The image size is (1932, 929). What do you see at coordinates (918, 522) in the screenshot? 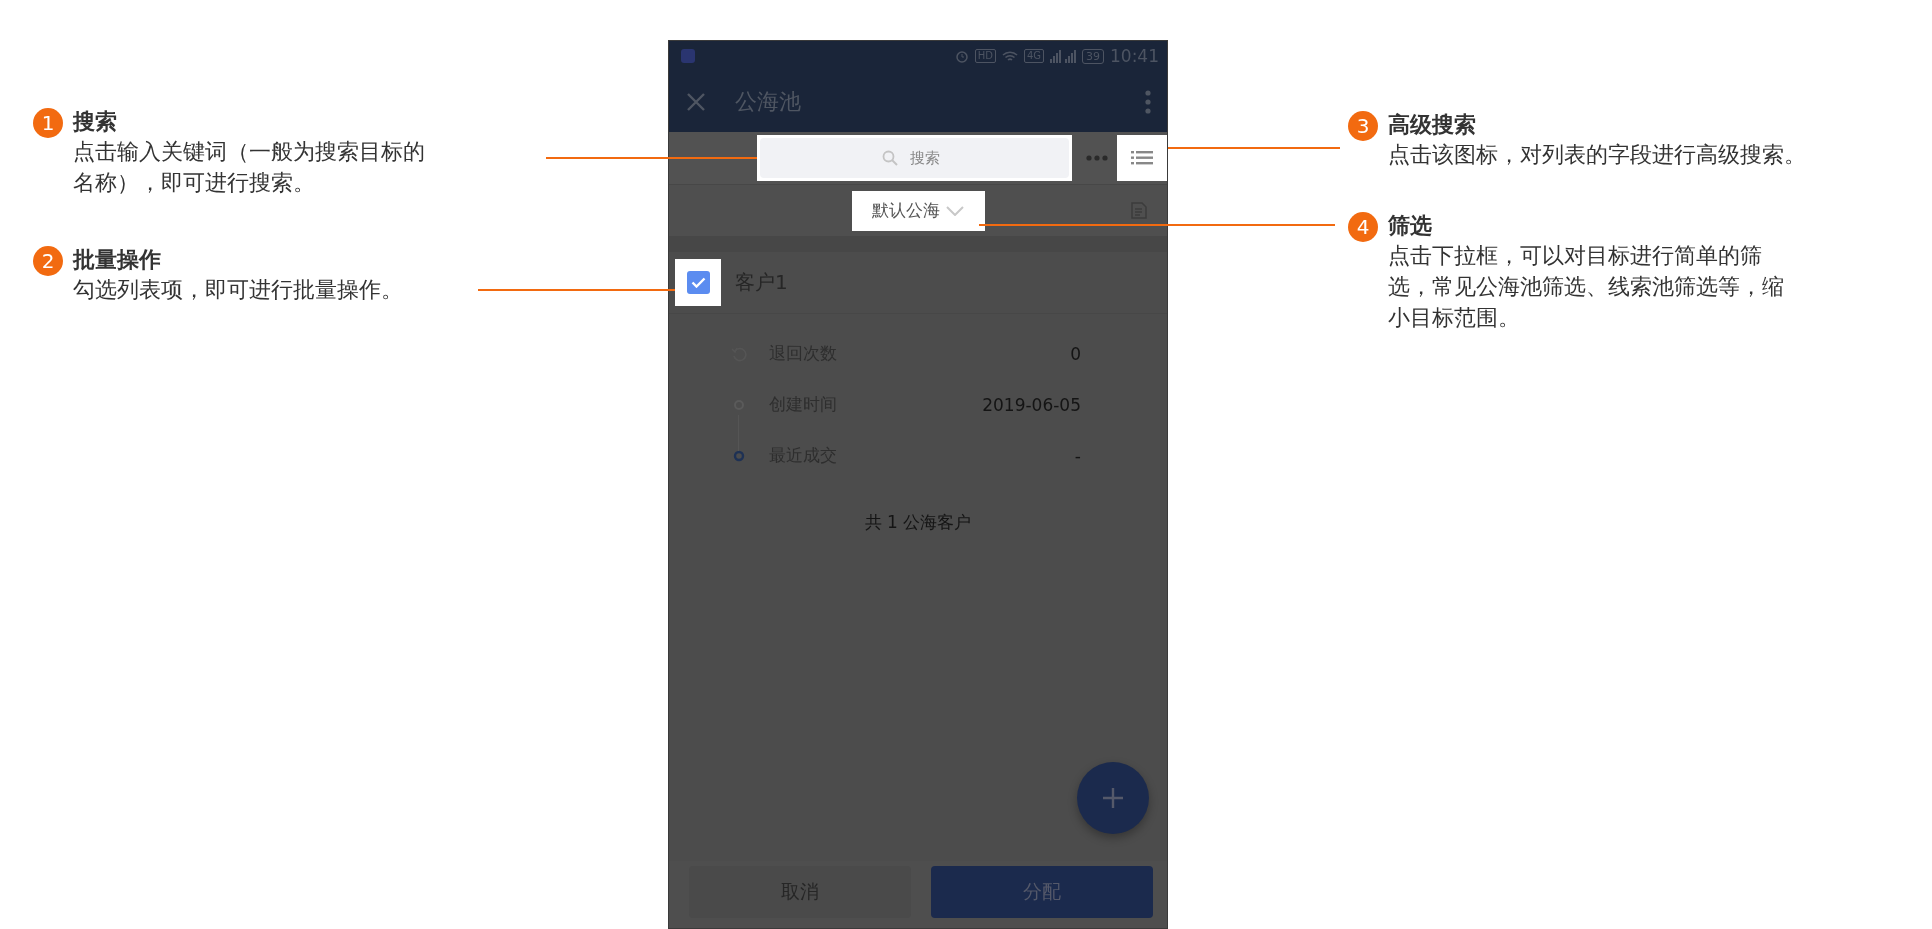
I see `total-count: 共 1 公海客户` at bounding box center [918, 522].